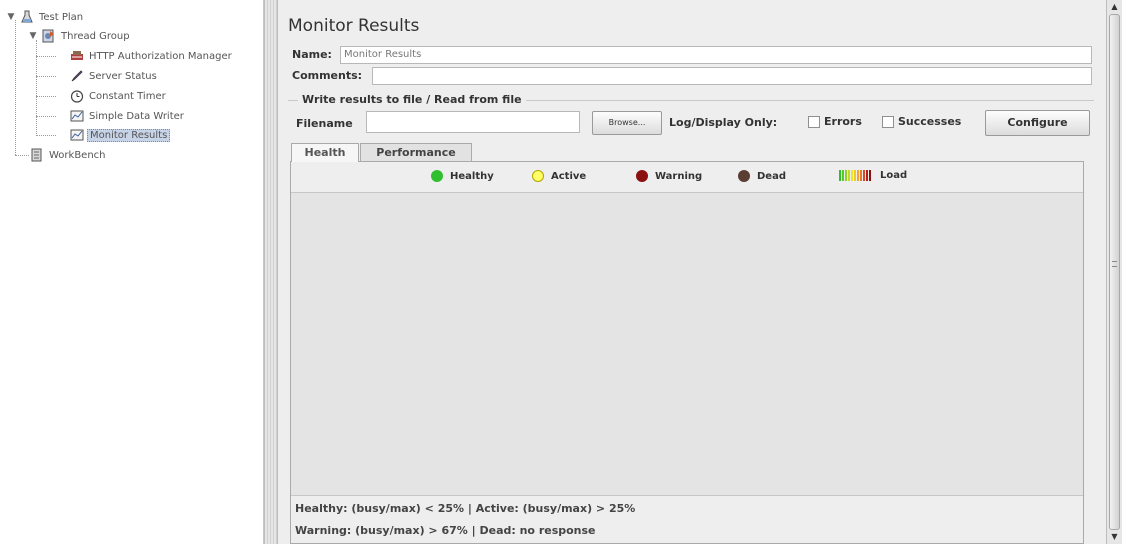 This screenshot has height=544, width=1122. Describe the element at coordinates (930, 121) in the screenshot. I see `successes-label: Successes` at that location.